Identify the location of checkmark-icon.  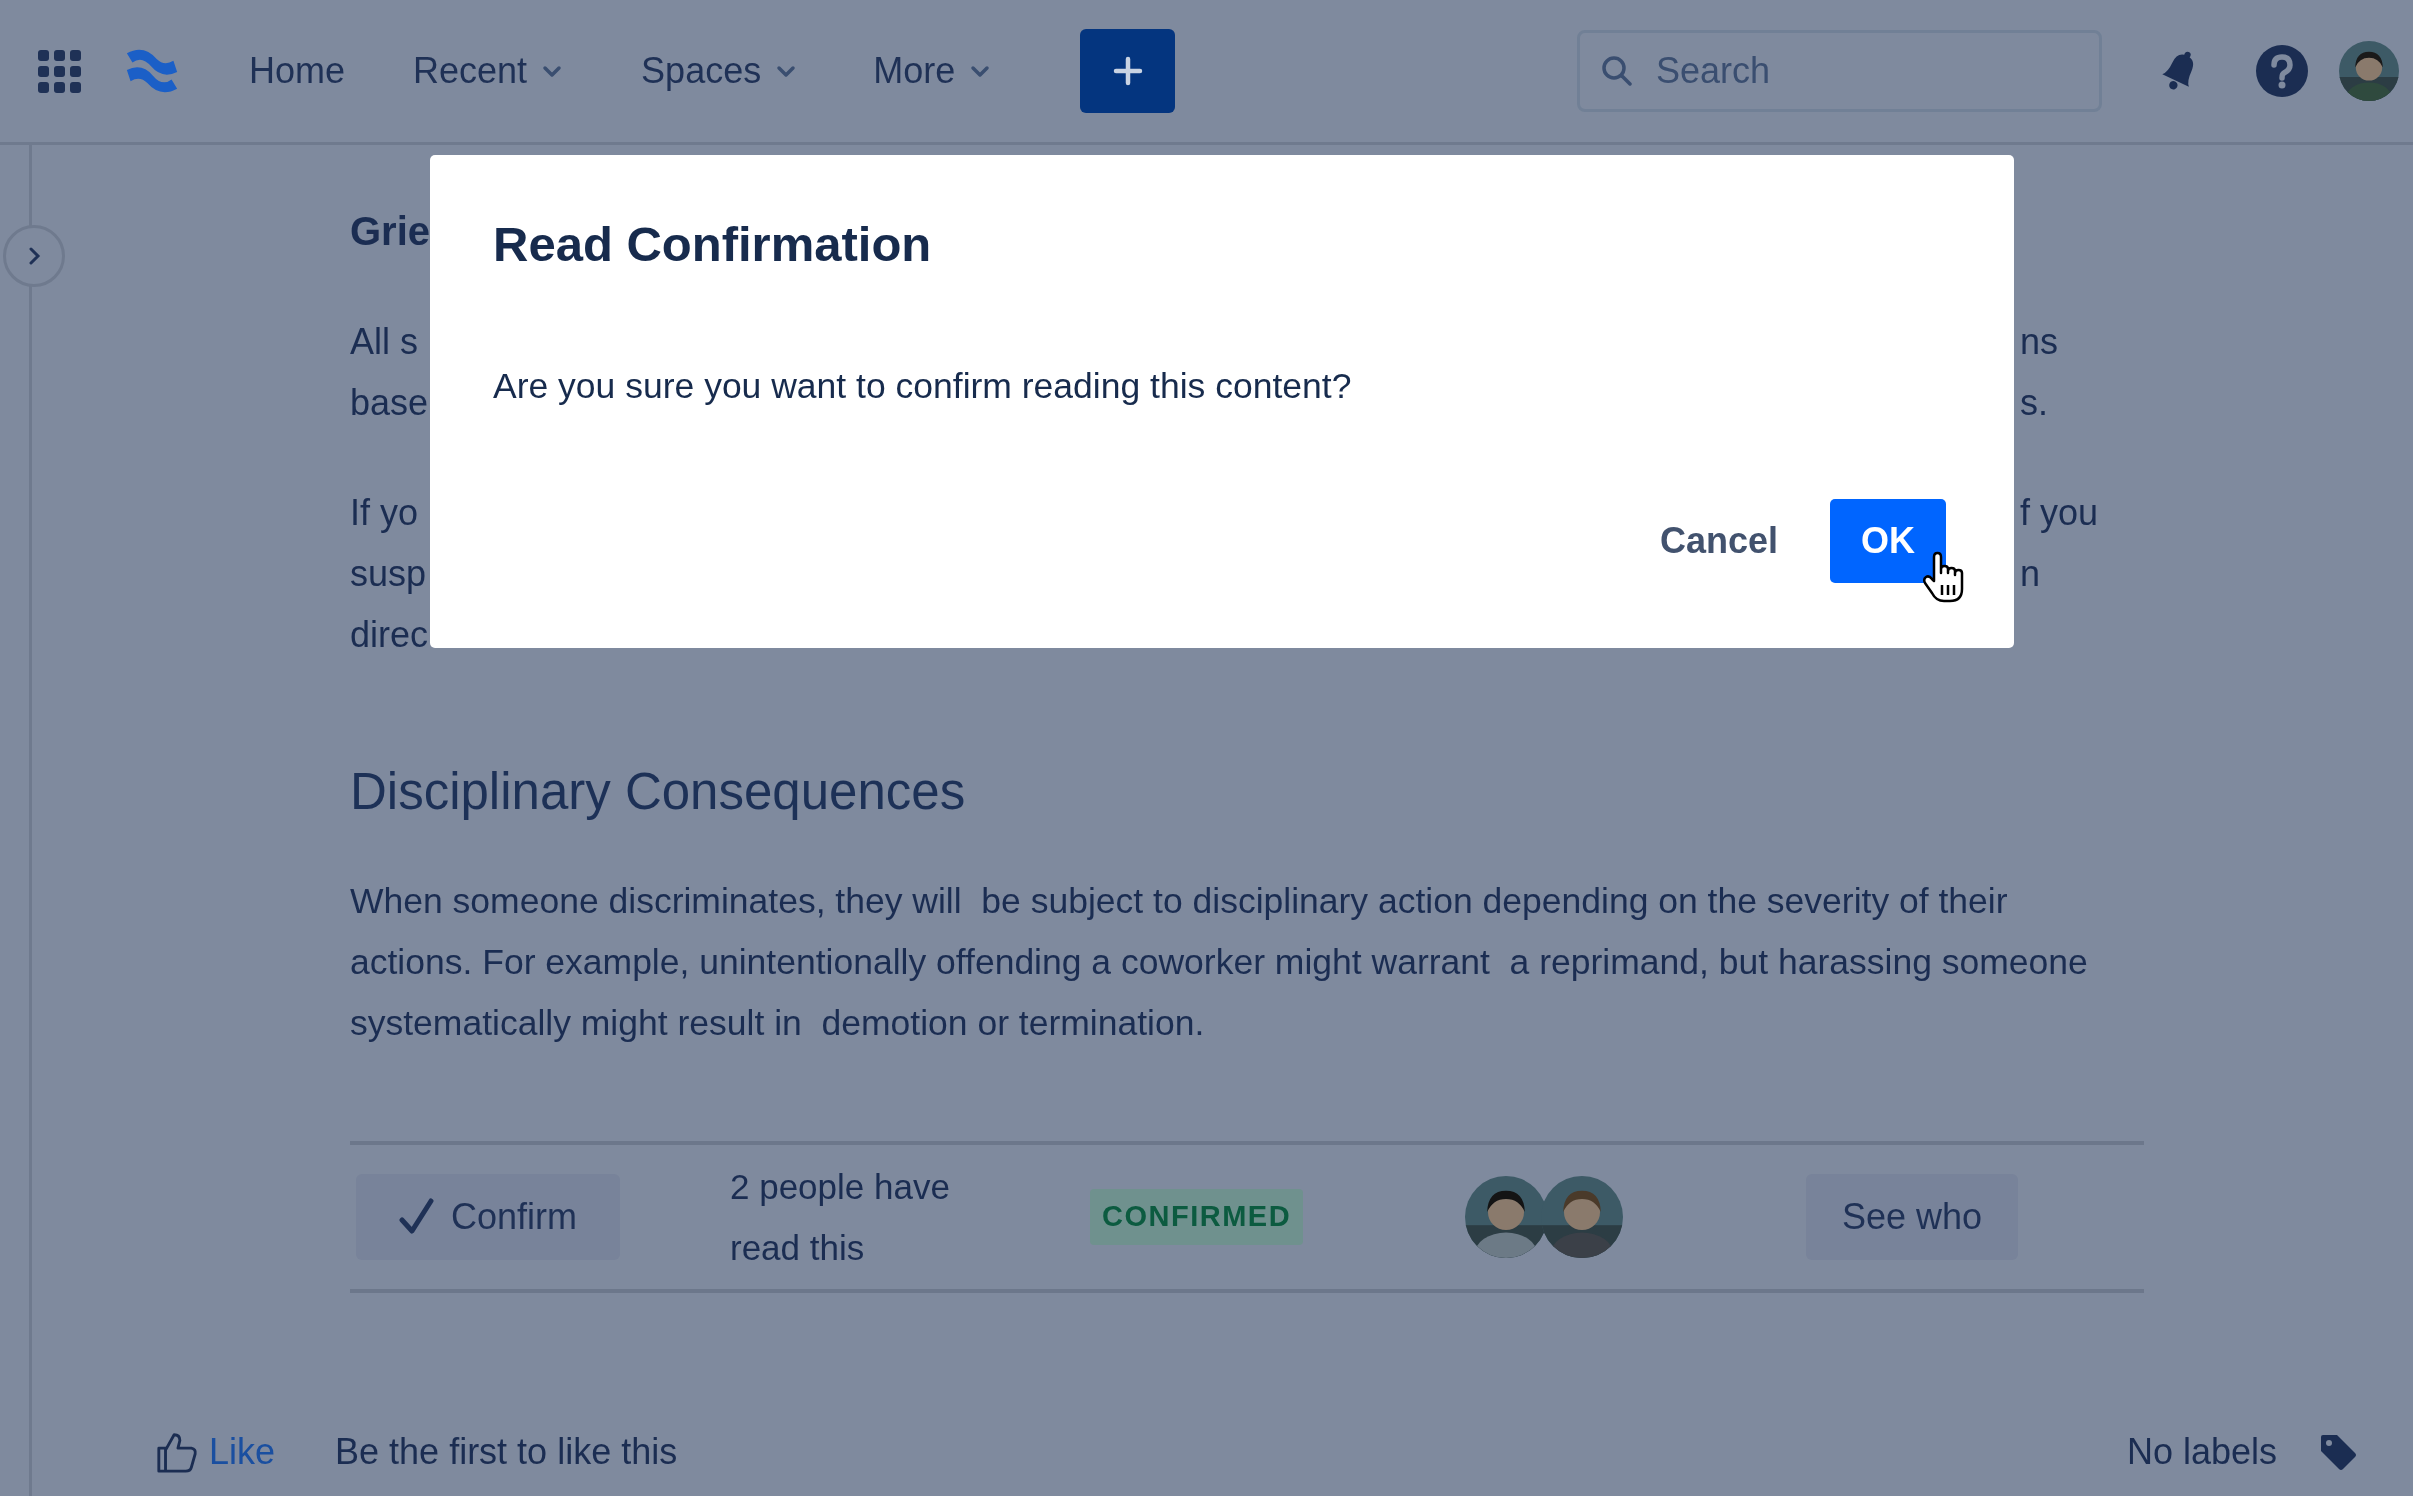
(417, 1217).